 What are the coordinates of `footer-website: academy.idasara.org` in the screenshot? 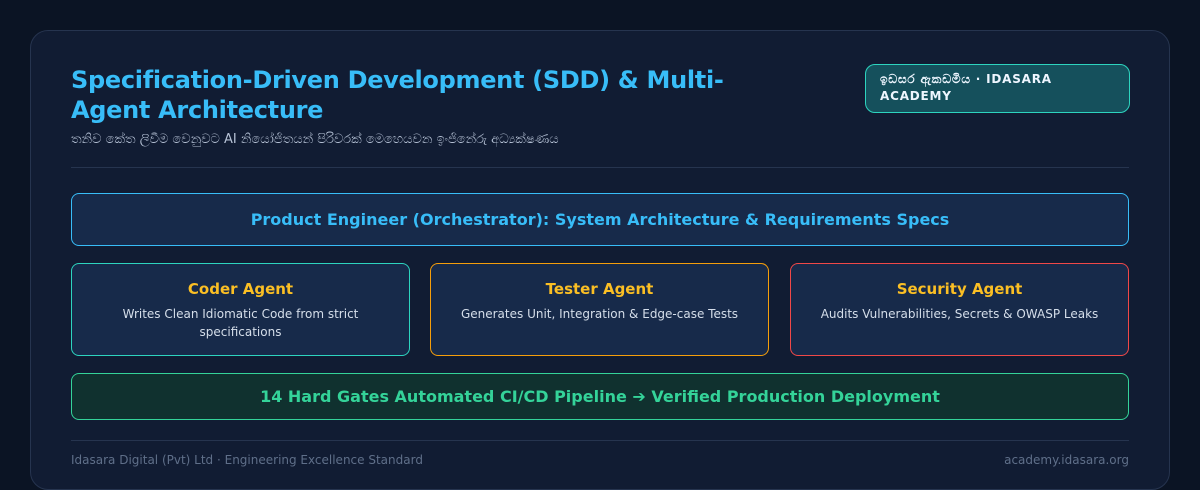 It's located at (1066, 460).